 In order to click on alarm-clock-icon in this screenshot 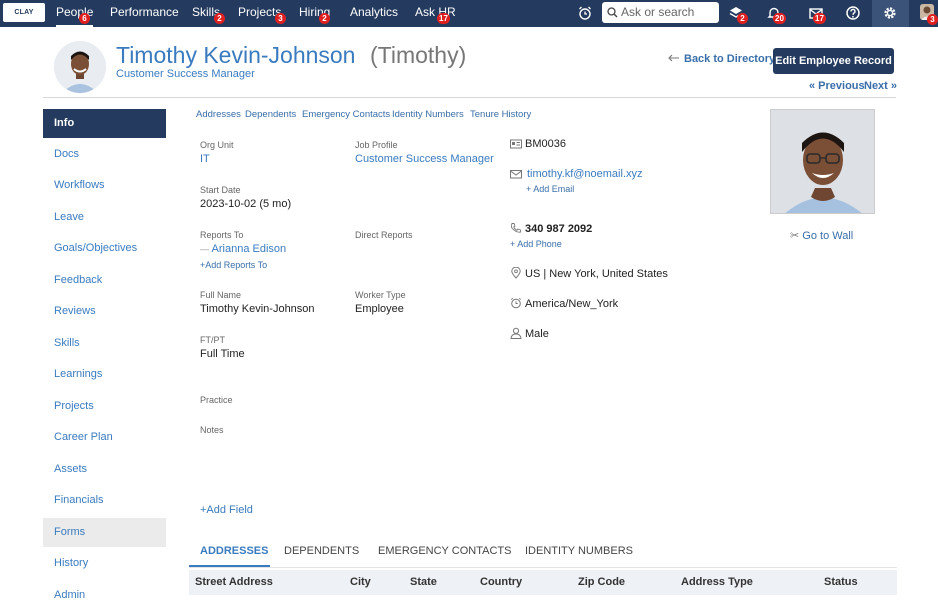, I will do `click(585, 13)`.